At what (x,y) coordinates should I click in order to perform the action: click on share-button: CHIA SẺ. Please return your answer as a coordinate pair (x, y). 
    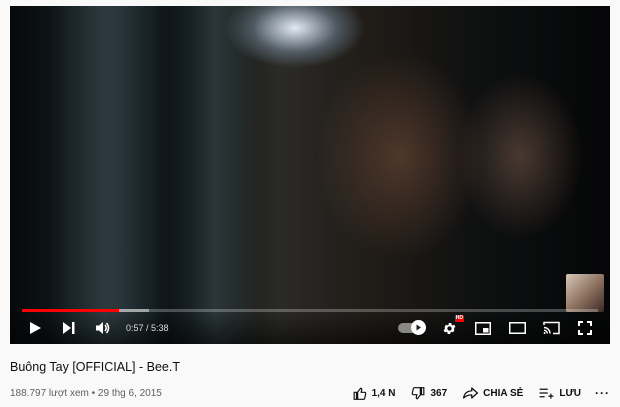
    Looking at the image, I should click on (493, 393).